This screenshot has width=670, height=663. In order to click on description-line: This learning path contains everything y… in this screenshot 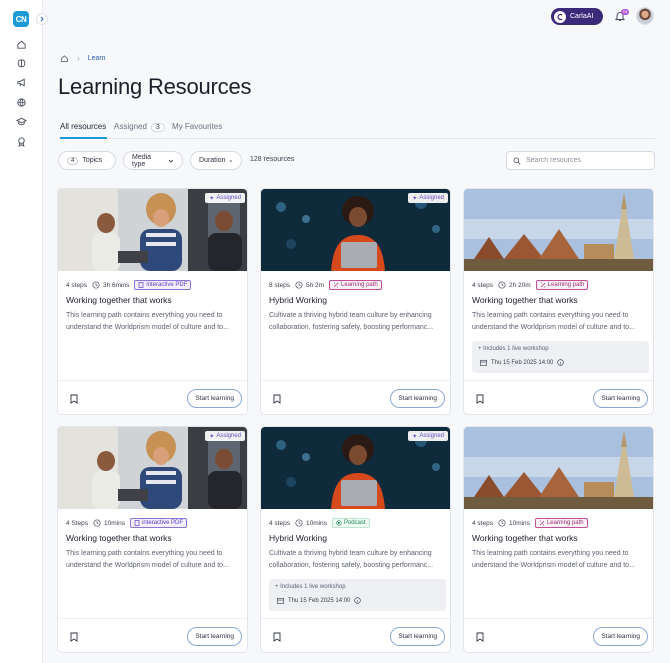, I will do `click(550, 315)`.